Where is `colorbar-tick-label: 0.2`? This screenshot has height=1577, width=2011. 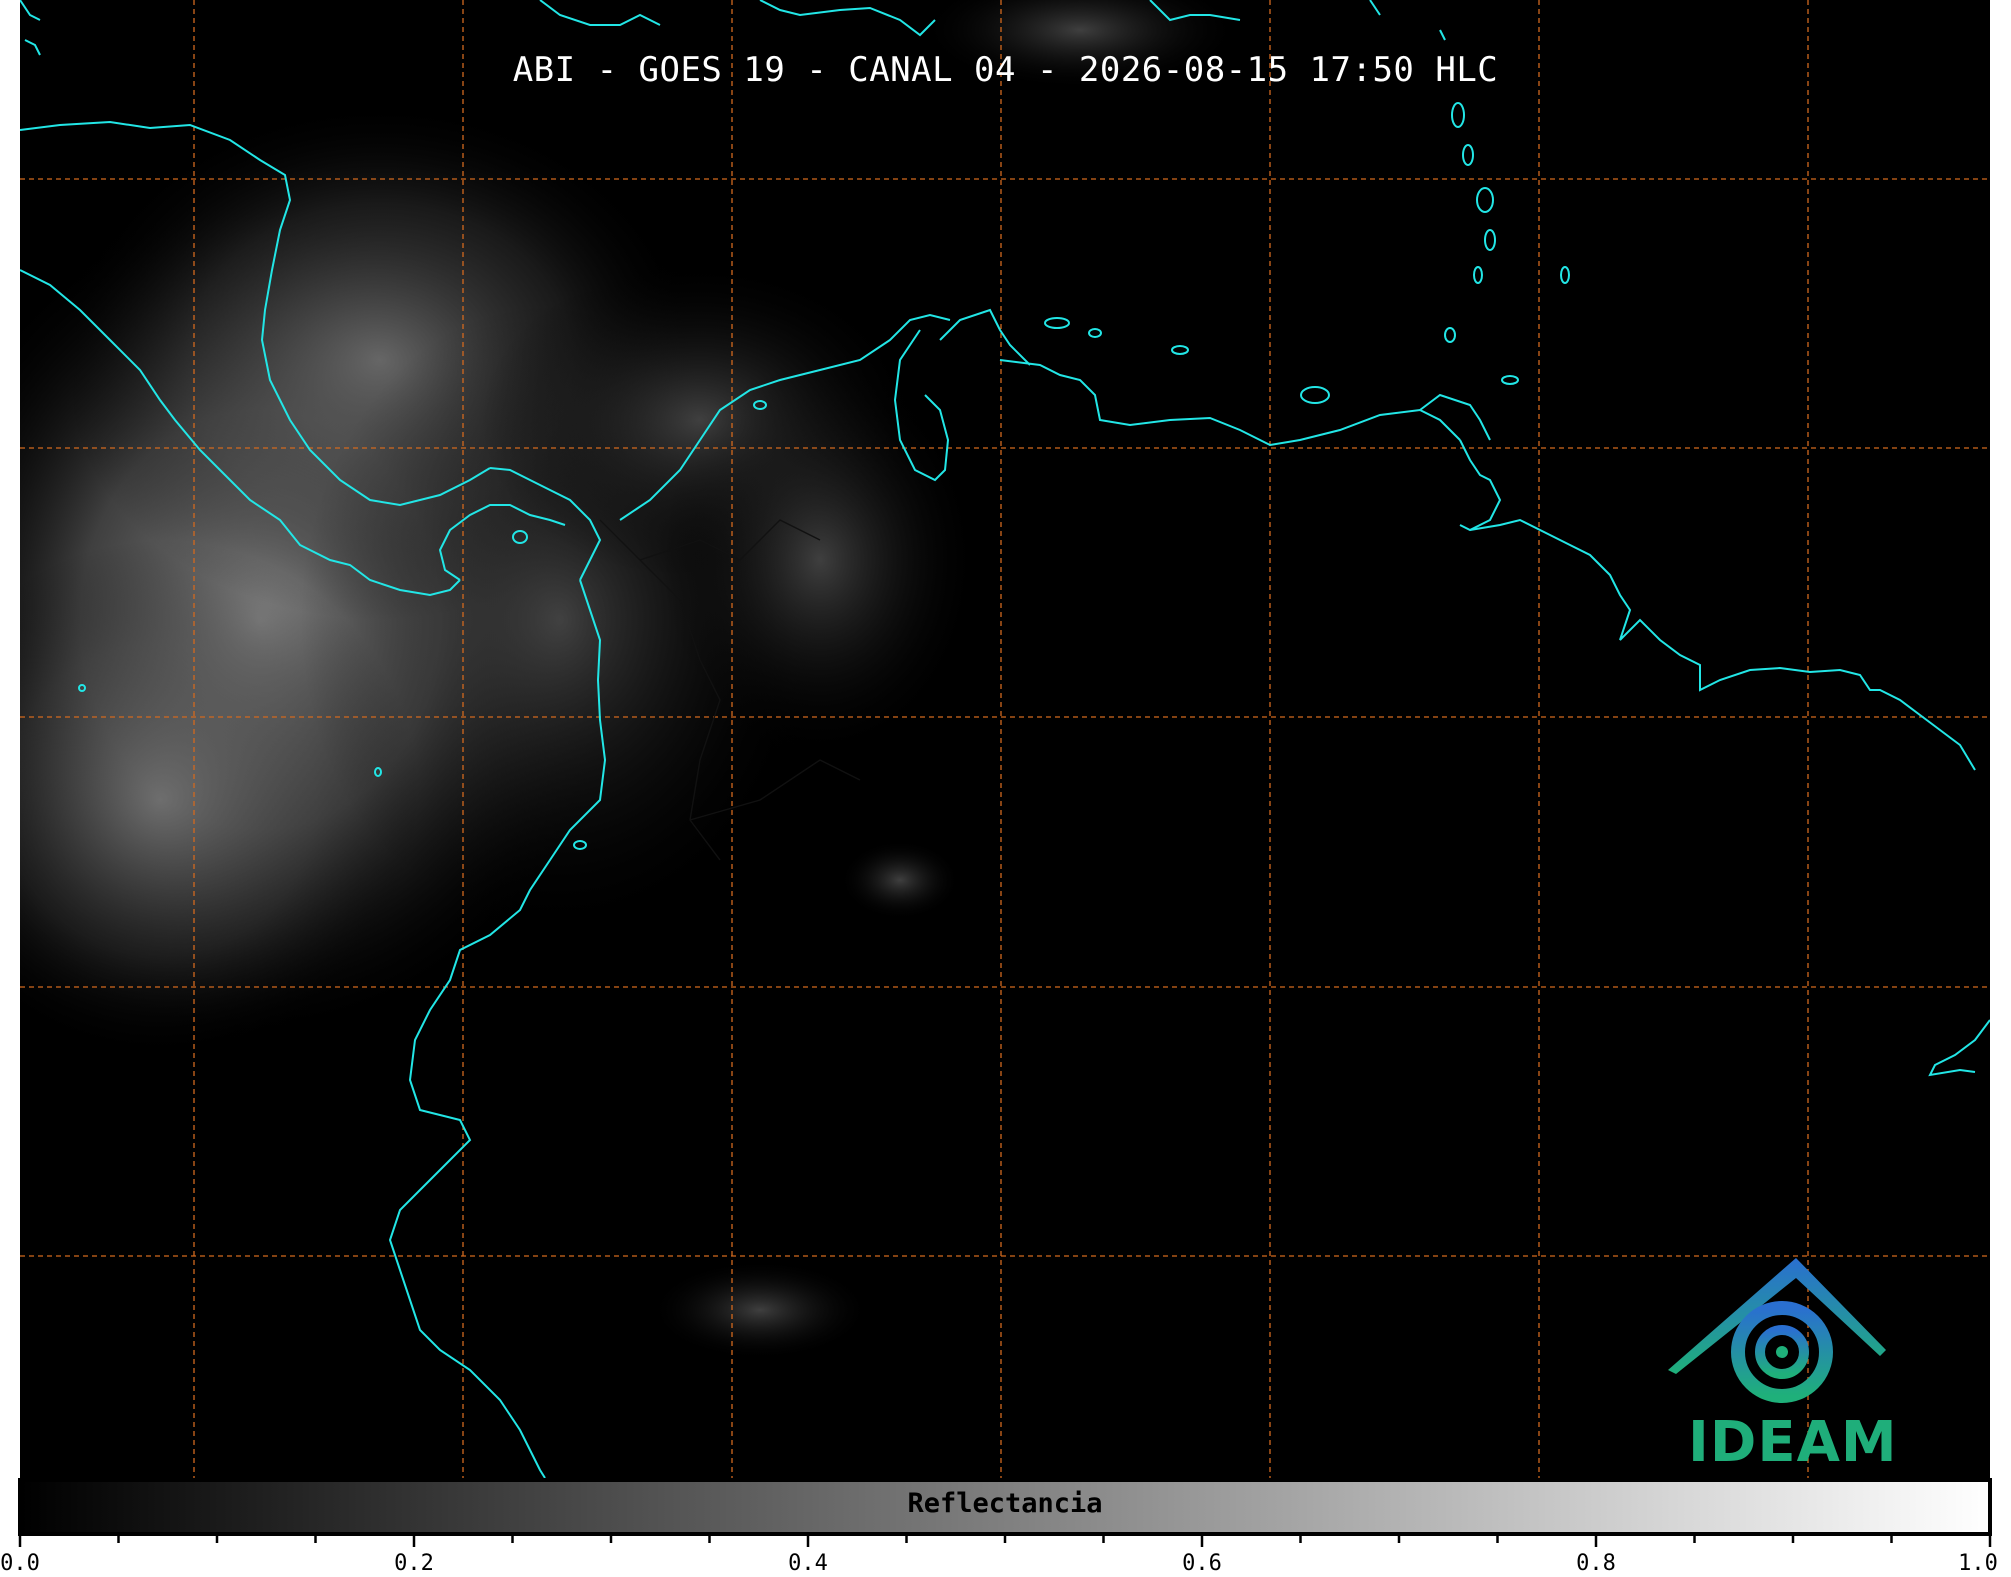 colorbar-tick-label: 0.2 is located at coordinates (414, 1563).